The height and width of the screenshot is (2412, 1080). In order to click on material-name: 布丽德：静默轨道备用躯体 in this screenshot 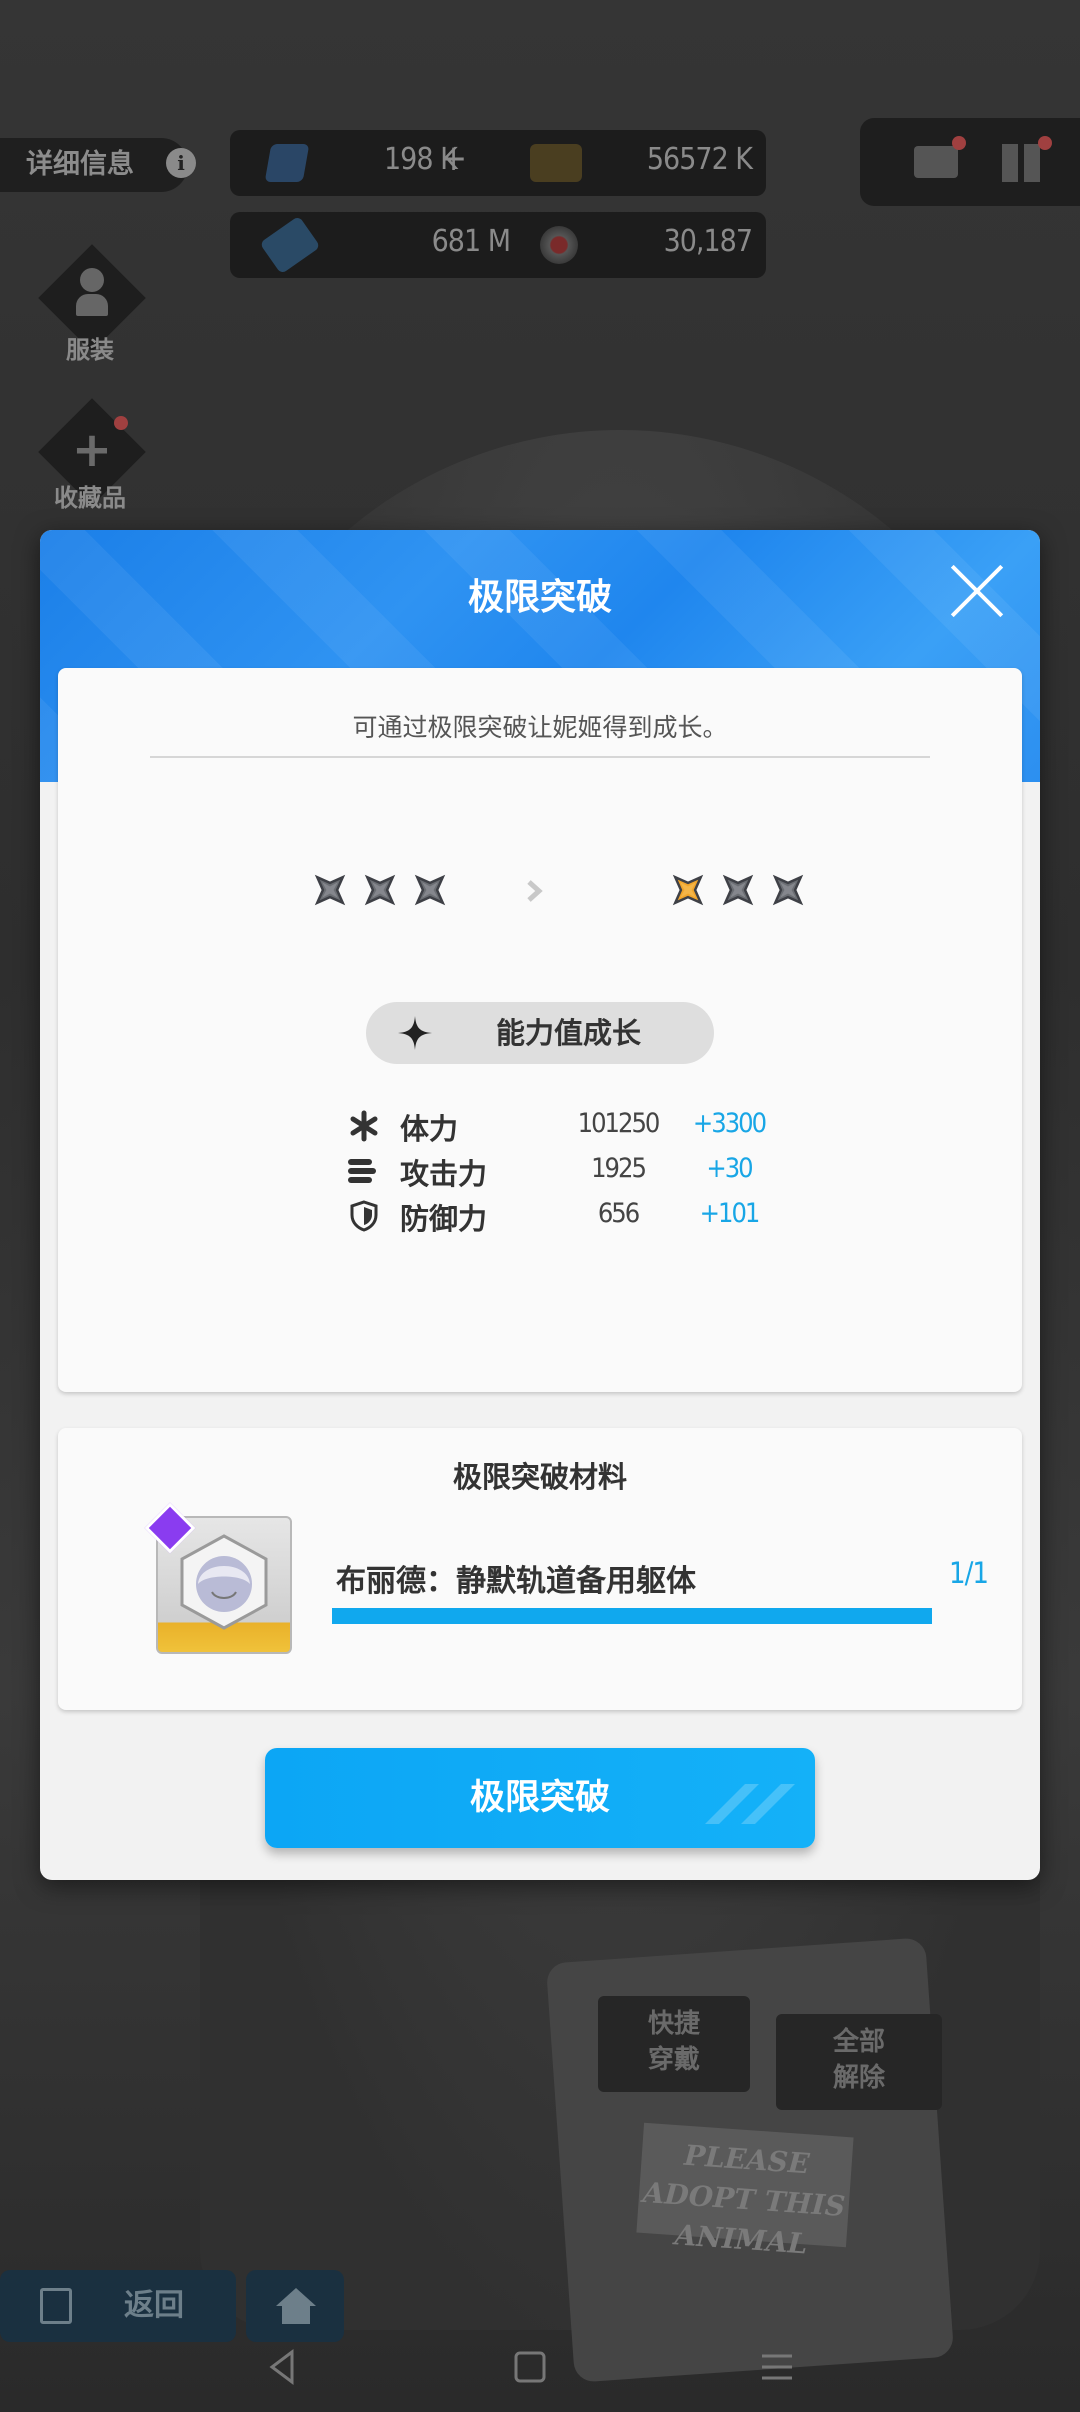, I will do `click(516, 1581)`.